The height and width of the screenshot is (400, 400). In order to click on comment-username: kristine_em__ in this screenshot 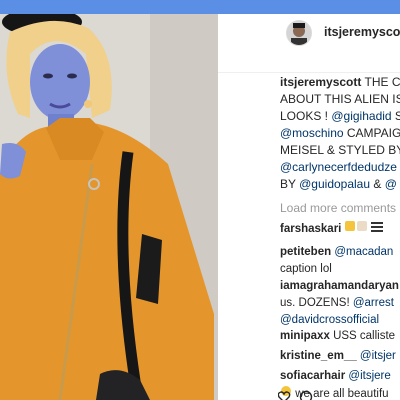, I will do `click(318, 356)`.